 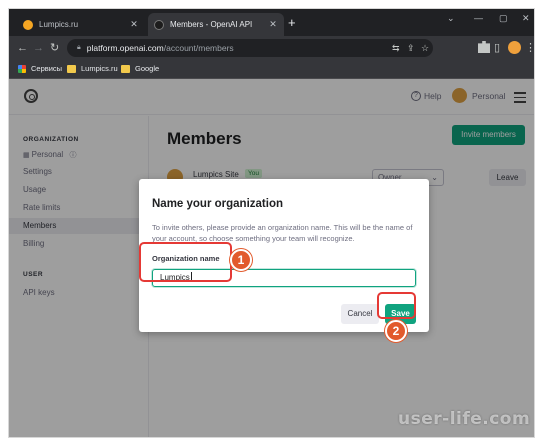 I want to click on tab-search-icon: ⌄, so click(x=451, y=18).